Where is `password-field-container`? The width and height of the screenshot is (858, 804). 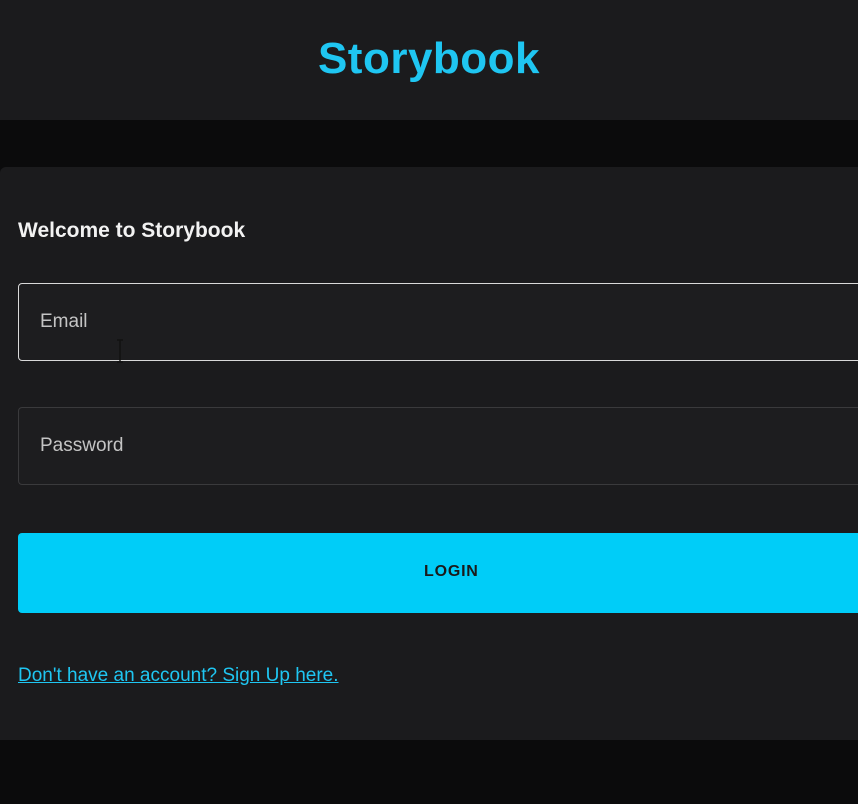 password-field-container is located at coordinates (438, 446).